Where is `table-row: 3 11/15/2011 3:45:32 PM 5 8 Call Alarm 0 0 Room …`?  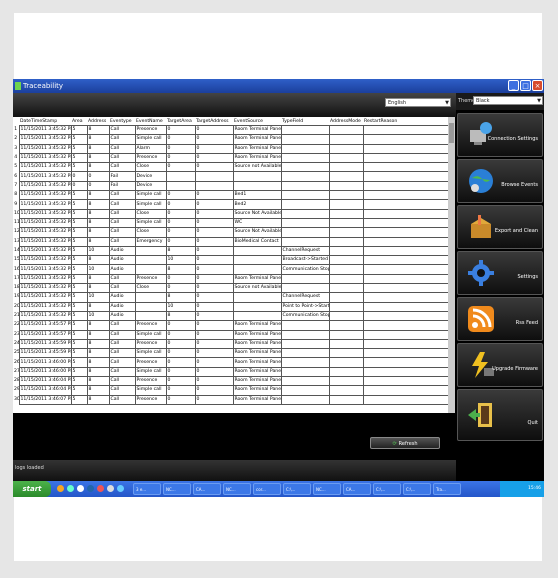 table-row: 3 11/15/2011 3:45:32 PM 5 8 Call Alarm 0 0 Room … is located at coordinates (233, 148).